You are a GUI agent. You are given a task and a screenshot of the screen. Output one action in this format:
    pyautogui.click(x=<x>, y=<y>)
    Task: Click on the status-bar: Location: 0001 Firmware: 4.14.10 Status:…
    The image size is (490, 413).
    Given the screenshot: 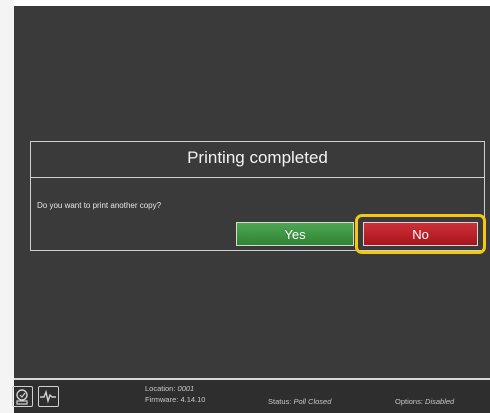 What is the action you would take?
    pyautogui.click(x=251, y=396)
    